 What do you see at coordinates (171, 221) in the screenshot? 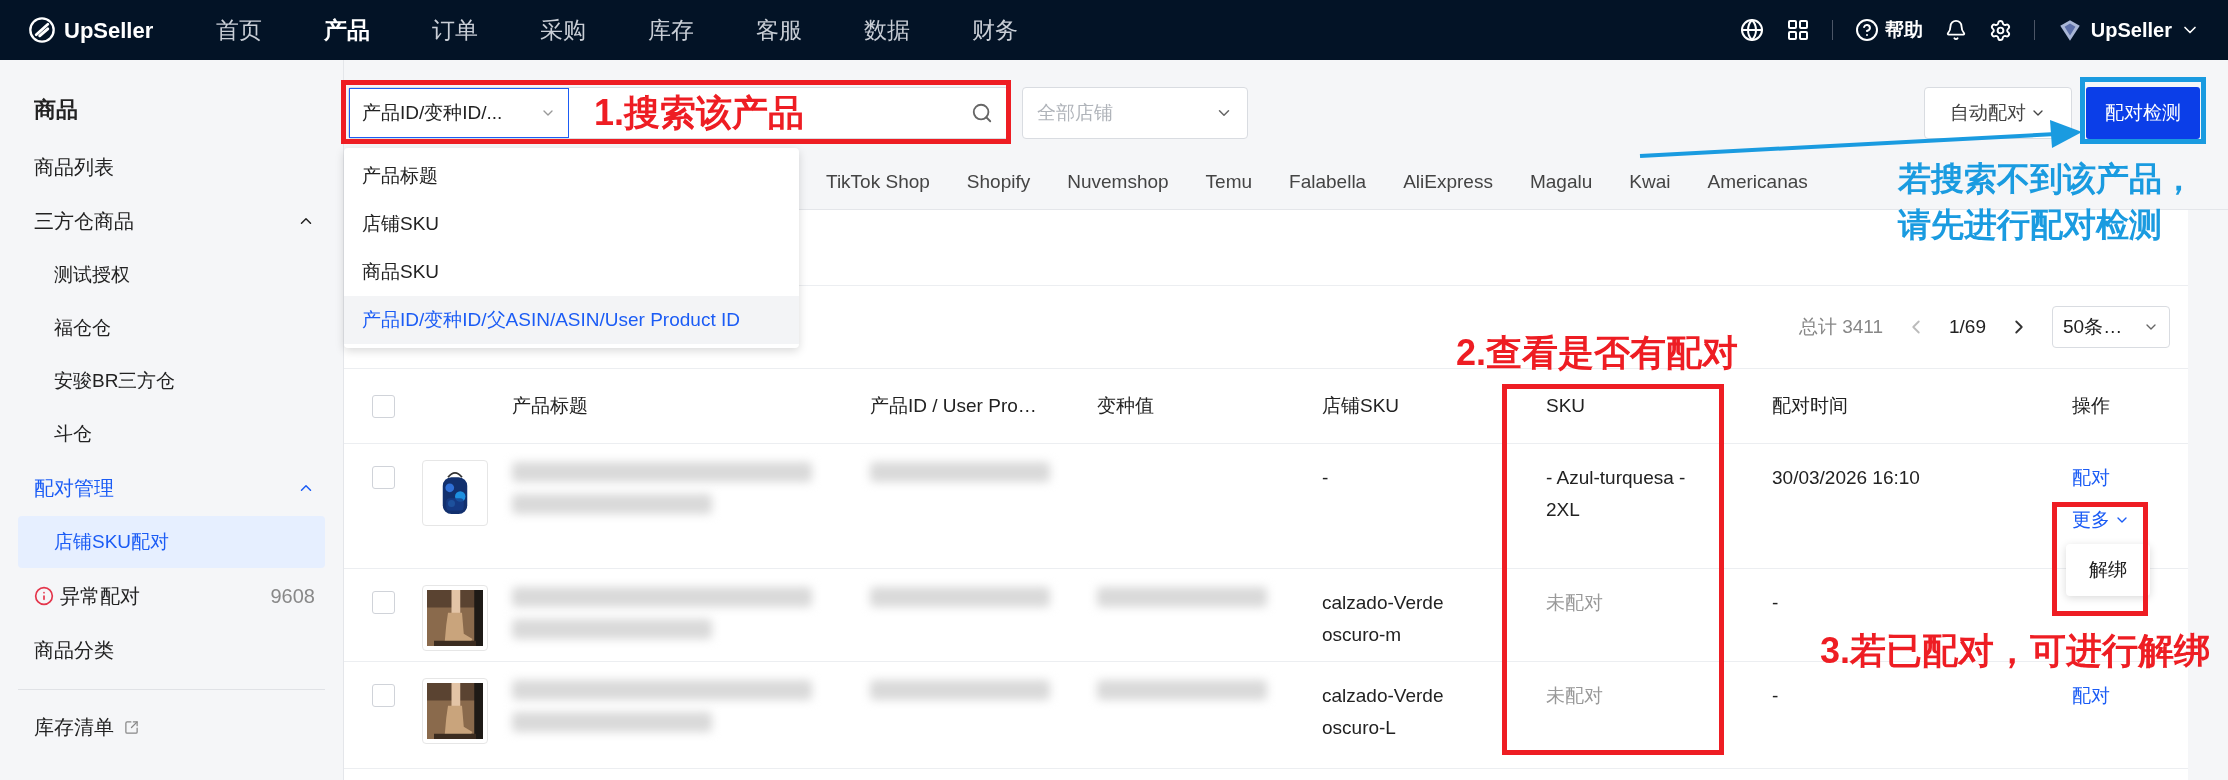
I see `sidebar-group: 三方仓商品` at bounding box center [171, 221].